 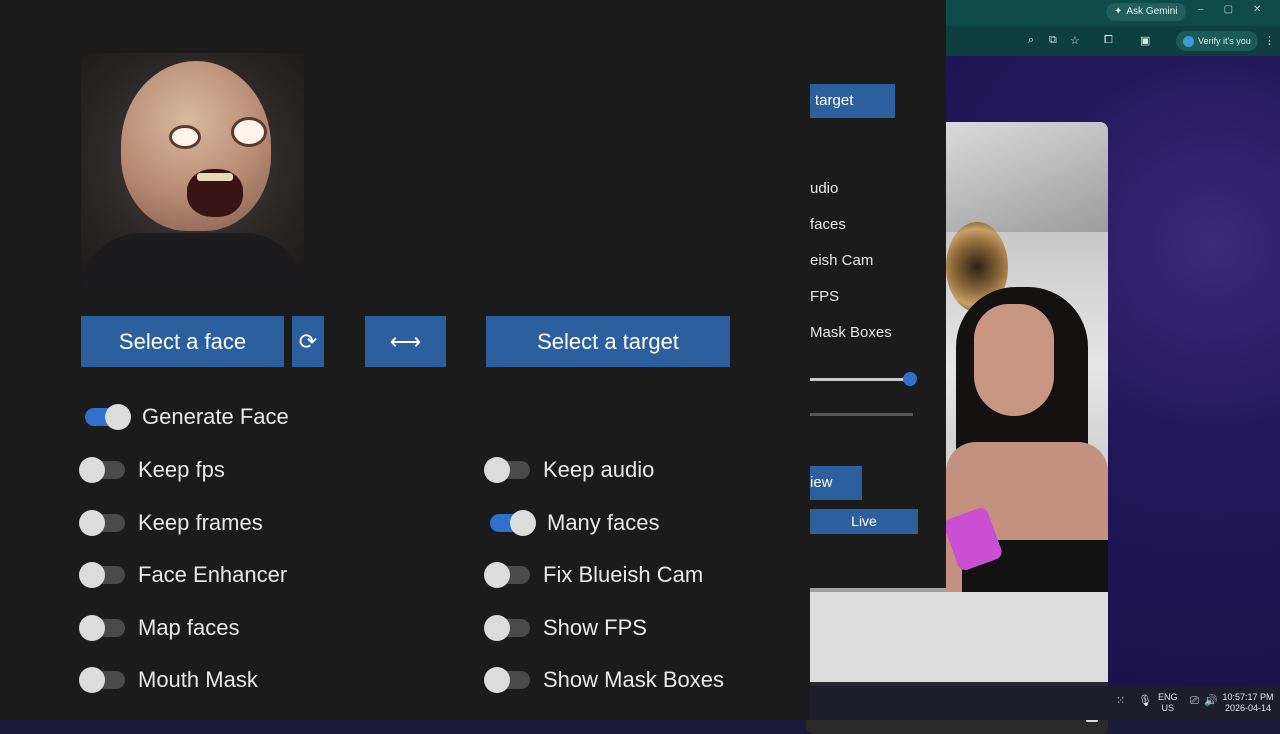 I want to click on verify-label: Verify it's you, so click(x=1224, y=41).